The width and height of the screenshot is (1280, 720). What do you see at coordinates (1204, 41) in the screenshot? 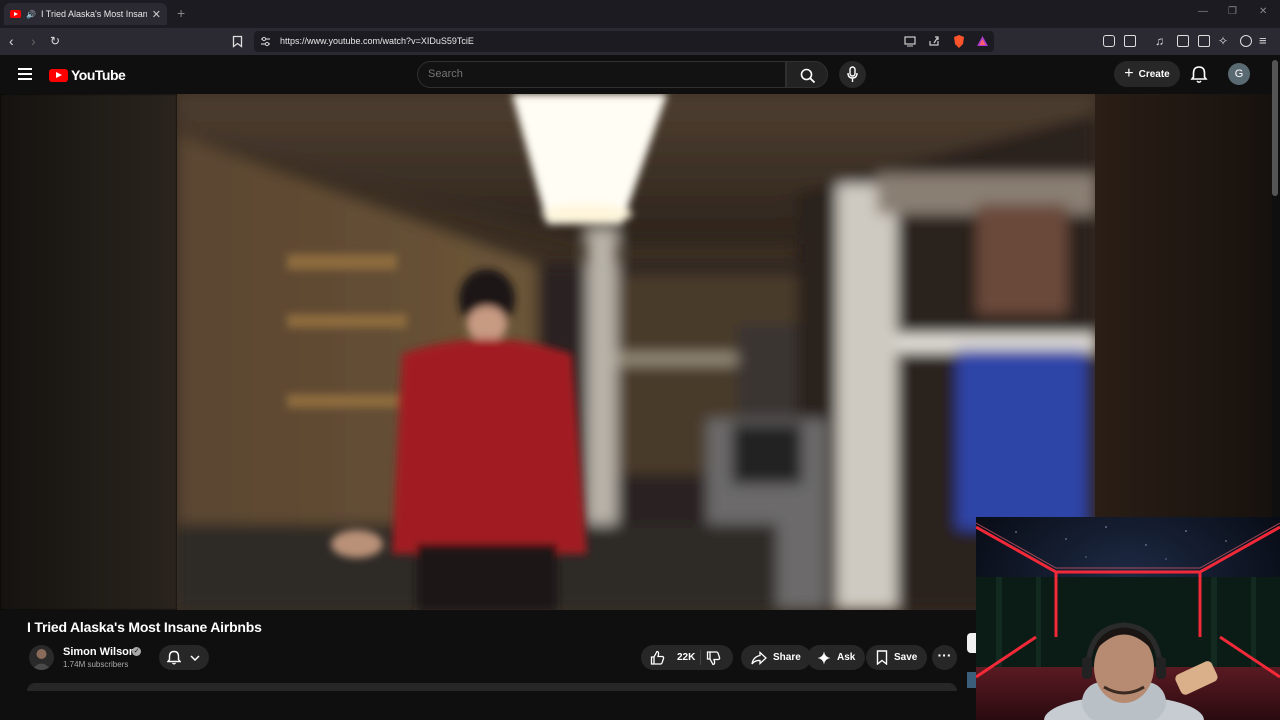
I see `wallet-icon` at bounding box center [1204, 41].